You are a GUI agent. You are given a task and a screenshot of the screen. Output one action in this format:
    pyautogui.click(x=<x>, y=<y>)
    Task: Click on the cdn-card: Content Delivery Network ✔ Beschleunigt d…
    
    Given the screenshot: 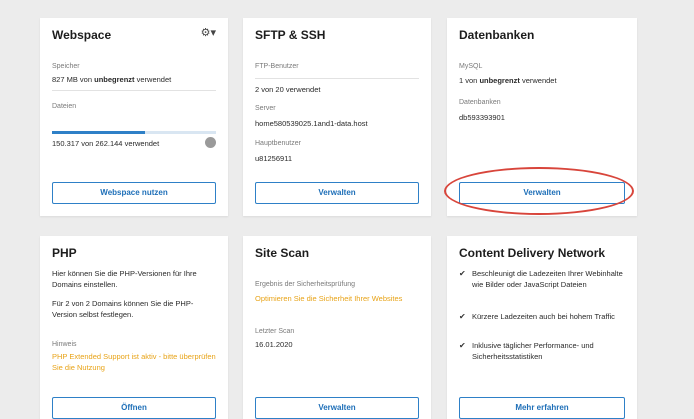 What is the action you would take?
    pyautogui.click(x=542, y=327)
    